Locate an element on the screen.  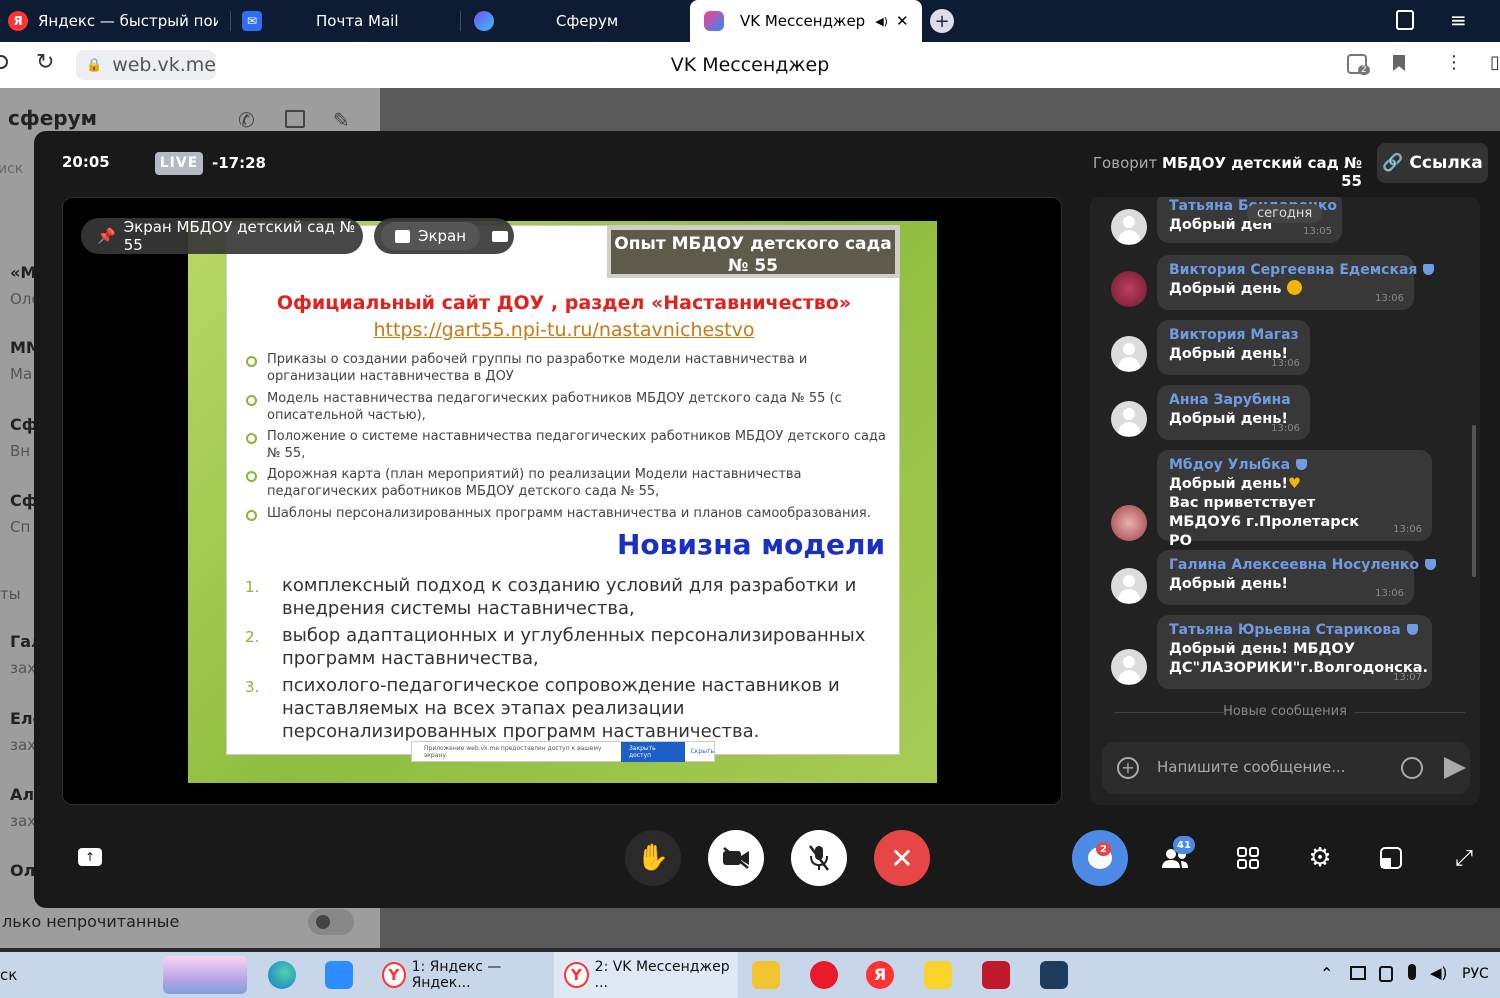
edge-icon is located at coordinates (282, 975).